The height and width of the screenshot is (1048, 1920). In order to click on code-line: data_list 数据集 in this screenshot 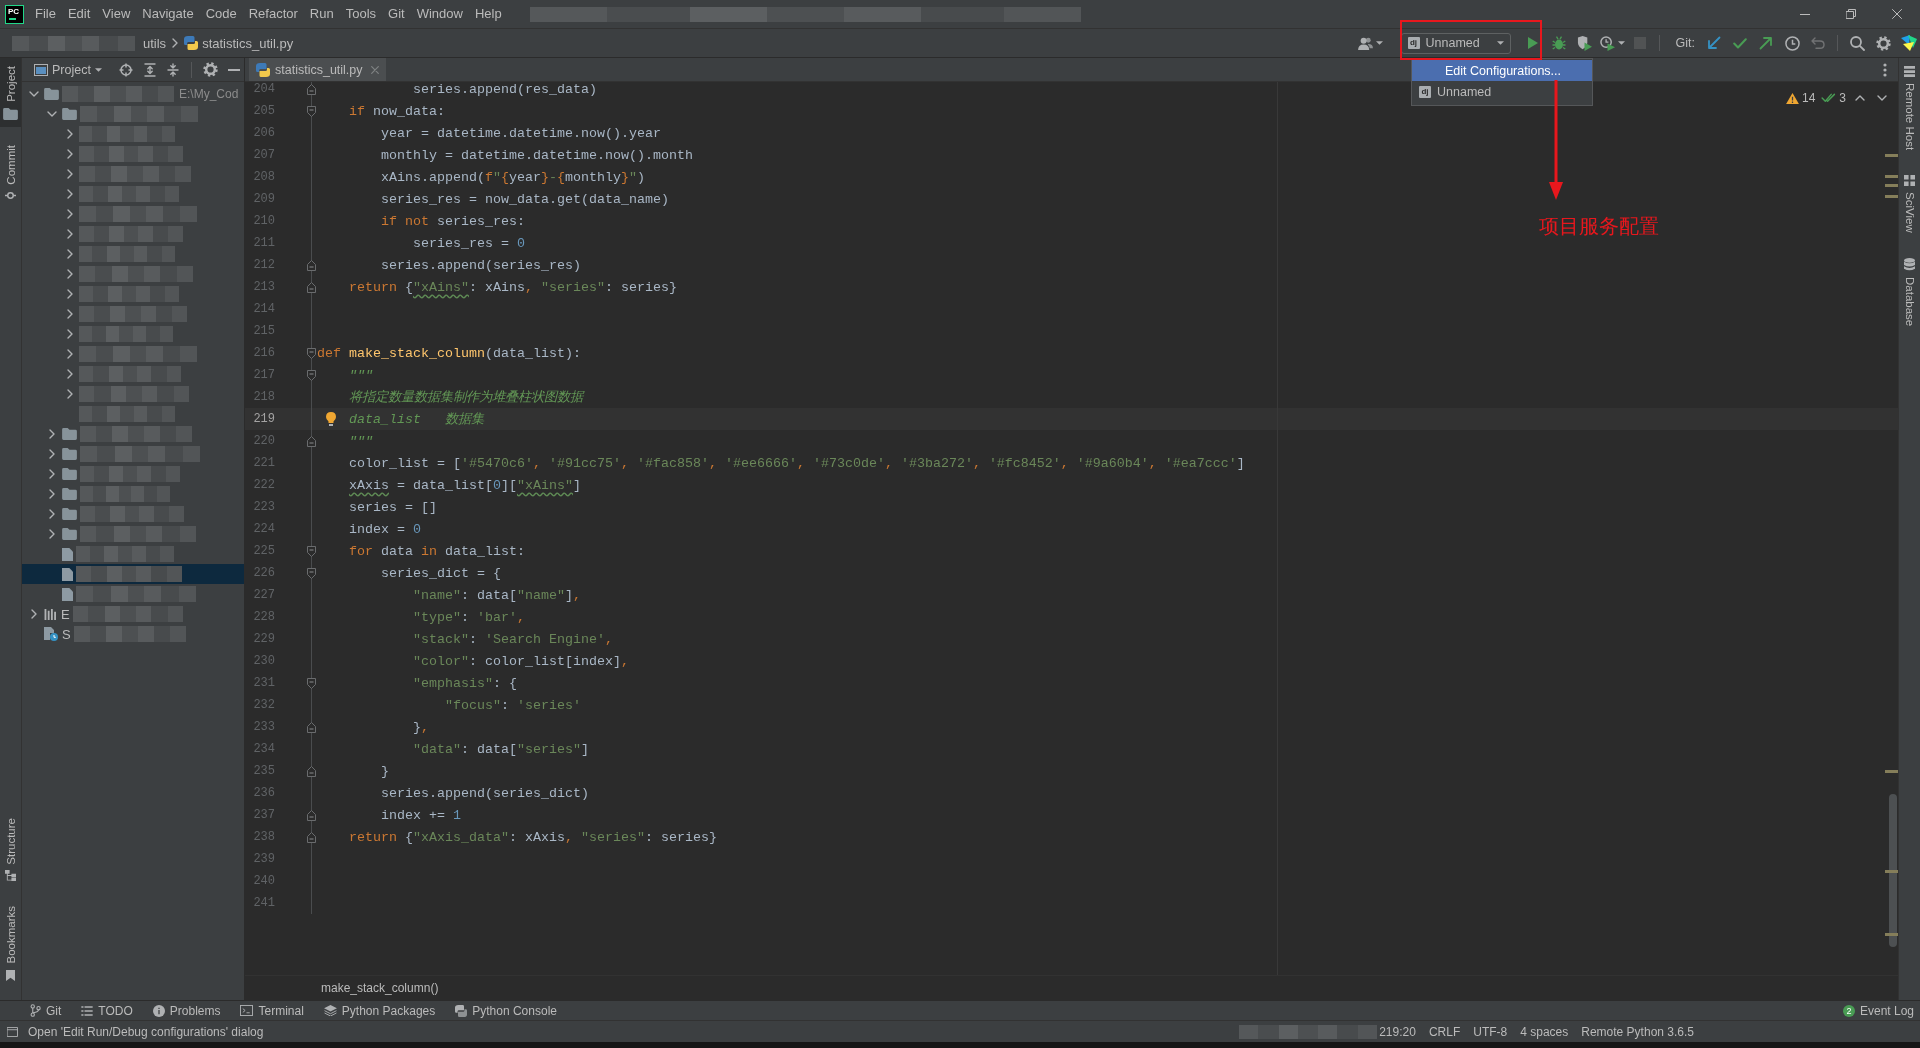, I will do `click(416, 419)`.